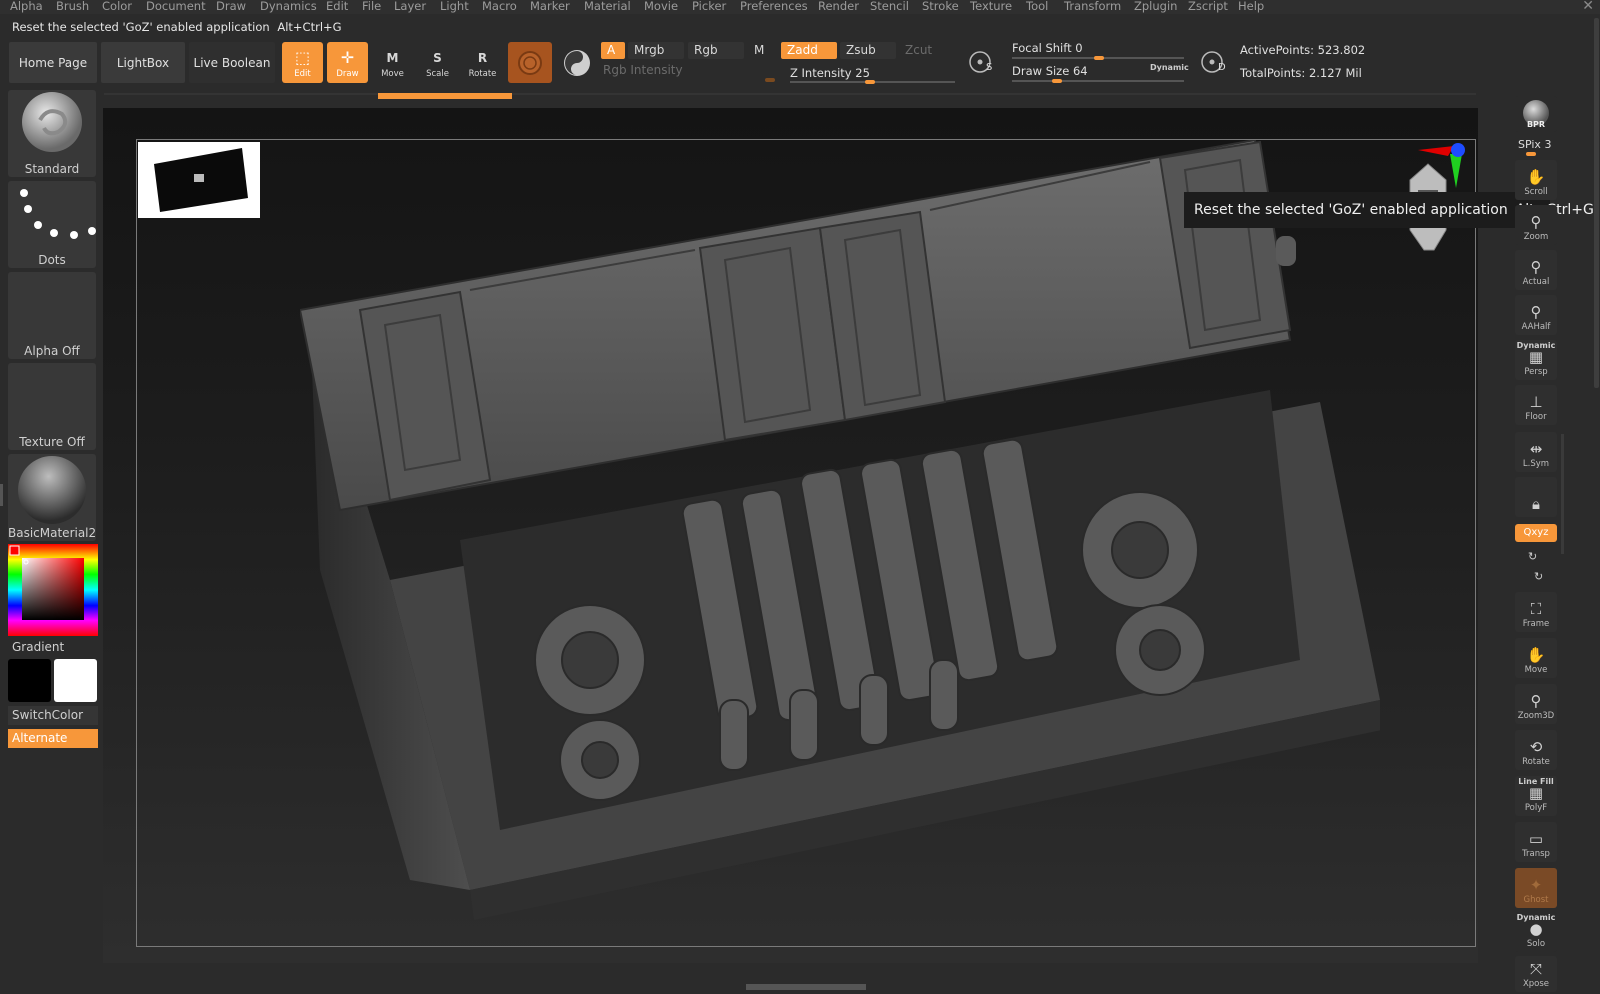 The height and width of the screenshot is (994, 1600). Describe the element at coordinates (52, 497) in the screenshot. I see `material-thumb: BasicMaterial2` at that location.